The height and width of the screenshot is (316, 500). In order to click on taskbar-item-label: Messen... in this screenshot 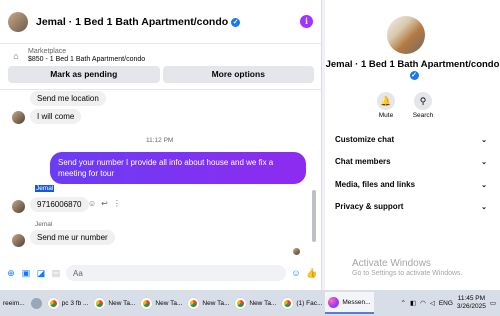, I will do `click(356, 302)`.